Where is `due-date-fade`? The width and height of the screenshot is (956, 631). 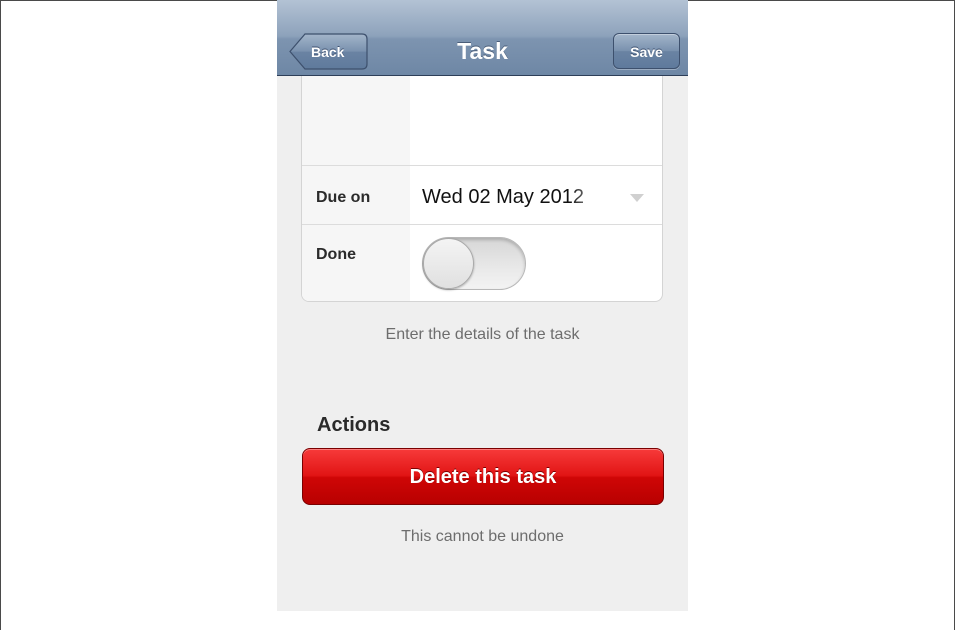 due-date-fade is located at coordinates (594, 197).